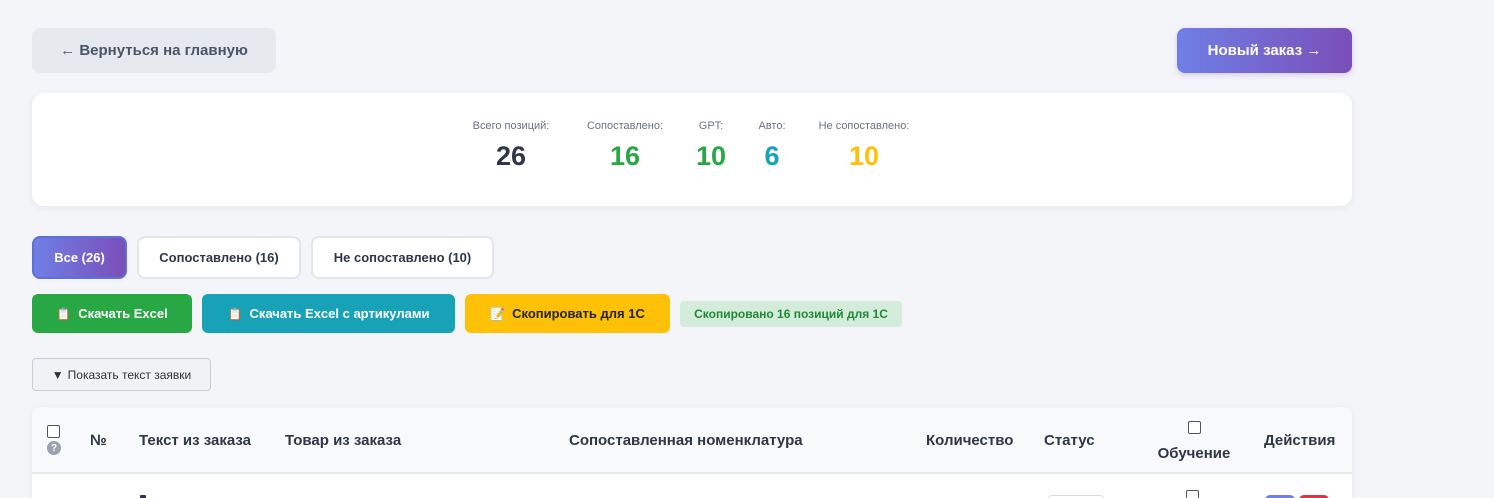 The image size is (1494, 498). What do you see at coordinates (343, 440) in the screenshot?
I see `column-header-order-product: Товар из заказа` at bounding box center [343, 440].